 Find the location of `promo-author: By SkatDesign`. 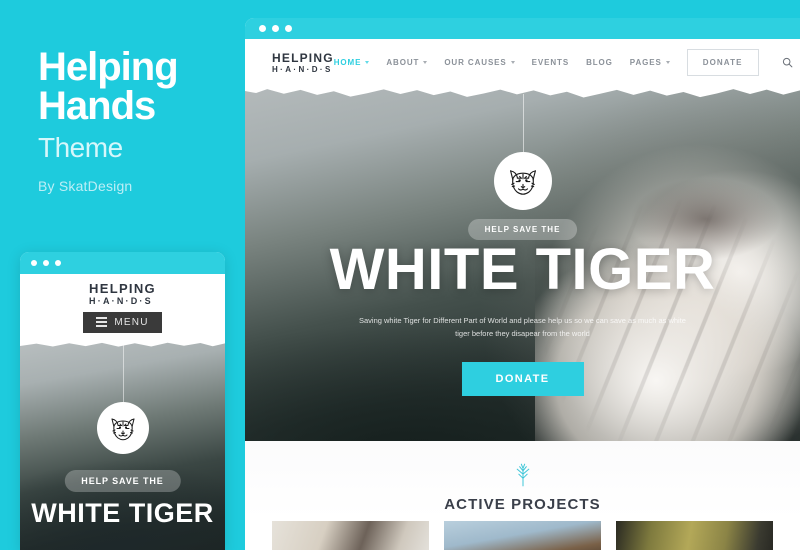

promo-author: By SkatDesign is located at coordinates (85, 185).